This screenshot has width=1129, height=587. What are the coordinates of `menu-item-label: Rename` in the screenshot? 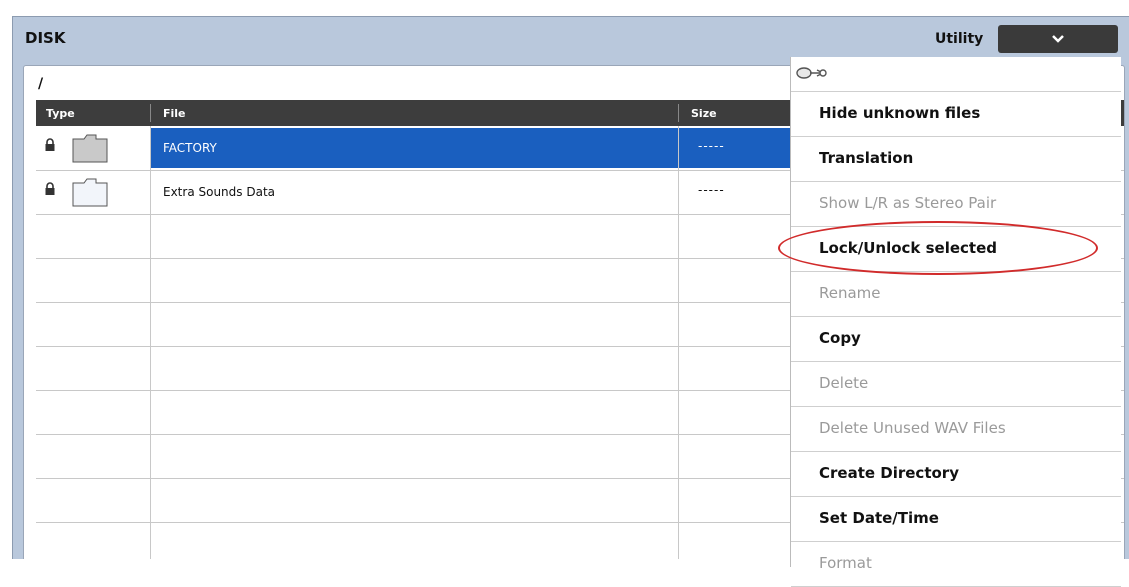 It's located at (850, 293).